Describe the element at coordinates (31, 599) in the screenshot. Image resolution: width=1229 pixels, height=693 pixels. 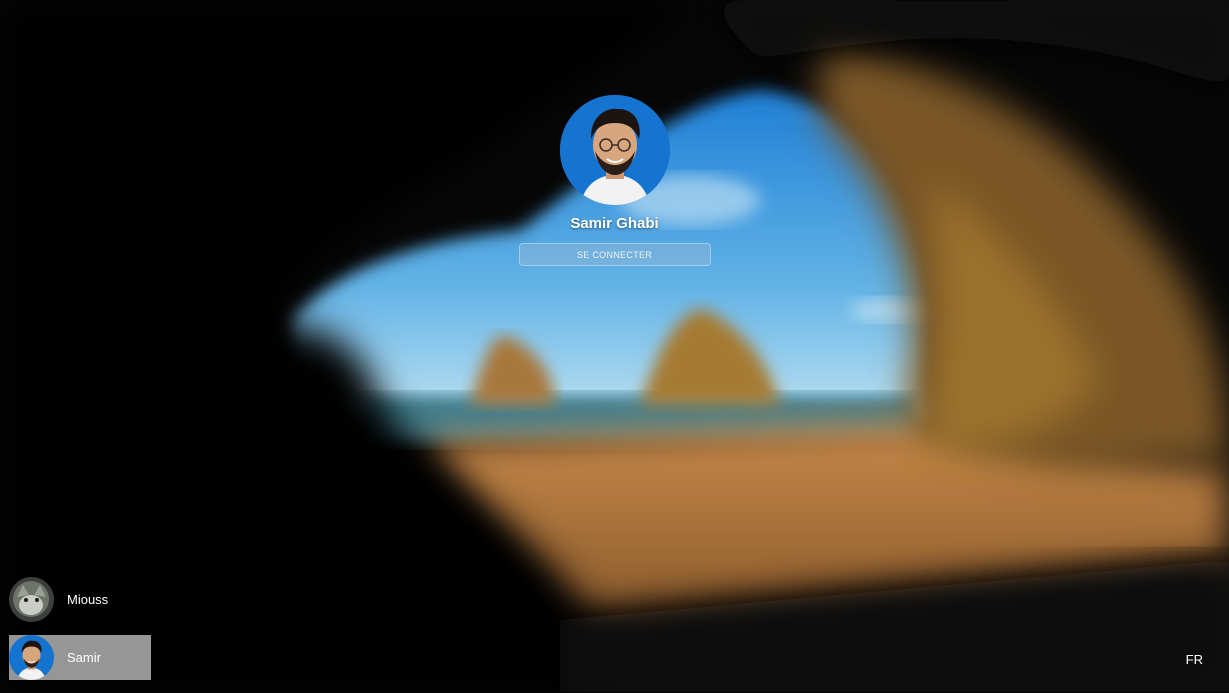
I see `cat-avatar-icon` at that location.